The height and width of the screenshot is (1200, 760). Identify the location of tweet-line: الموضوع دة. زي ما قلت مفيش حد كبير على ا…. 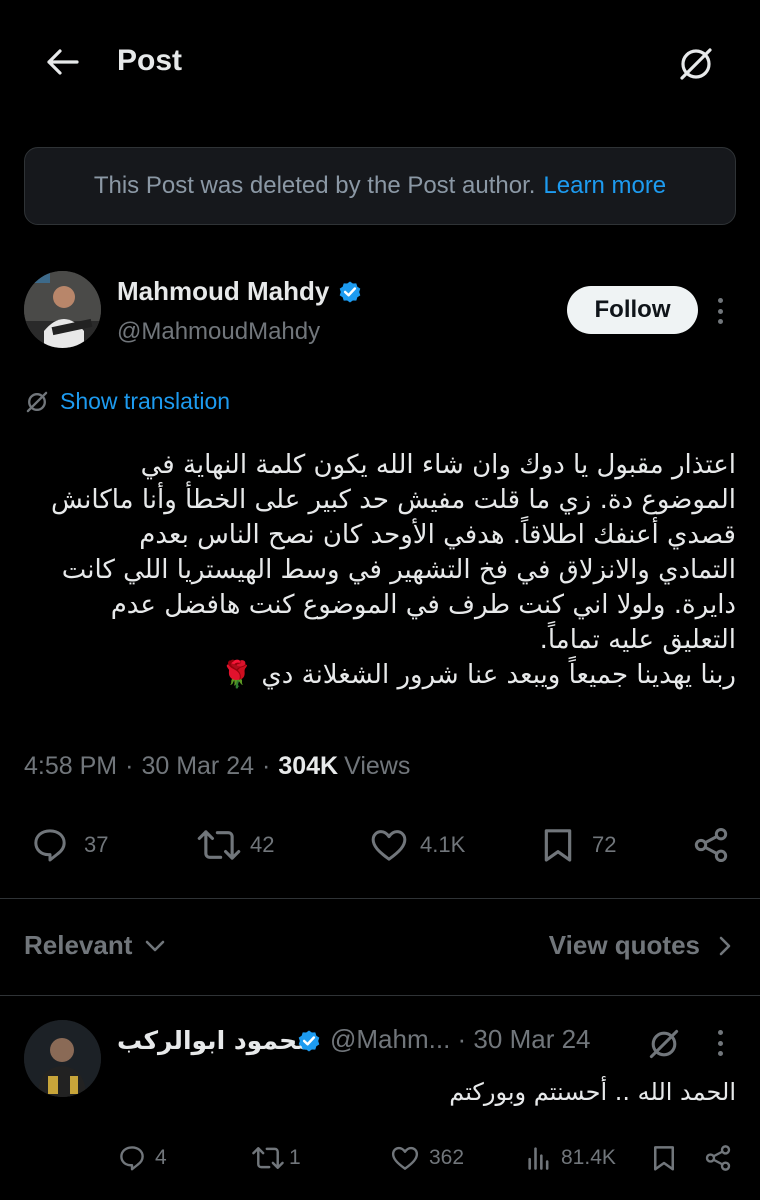
(393, 500).